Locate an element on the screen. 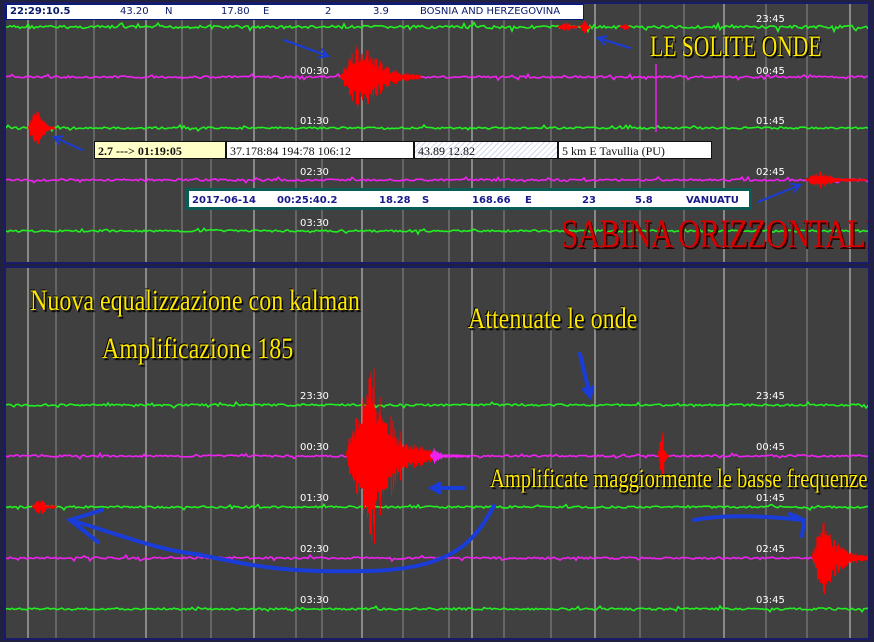  strip-lon: 168.66 is located at coordinates (491, 200).